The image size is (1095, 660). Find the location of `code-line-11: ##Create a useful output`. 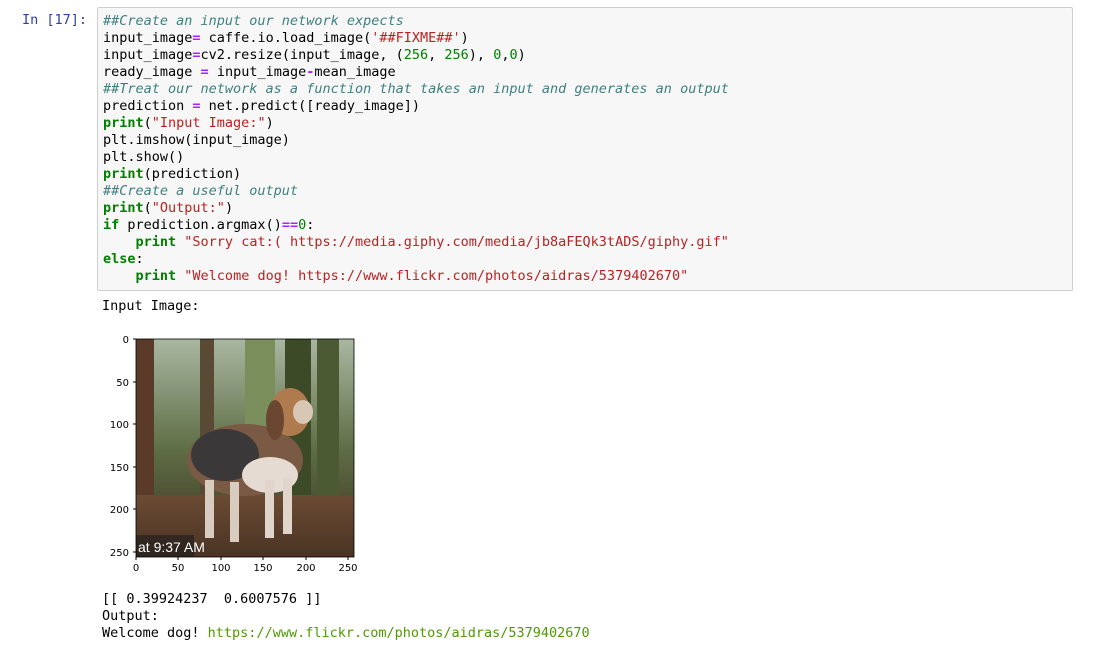

code-line-11: ##Create a useful output is located at coordinates (201, 191).